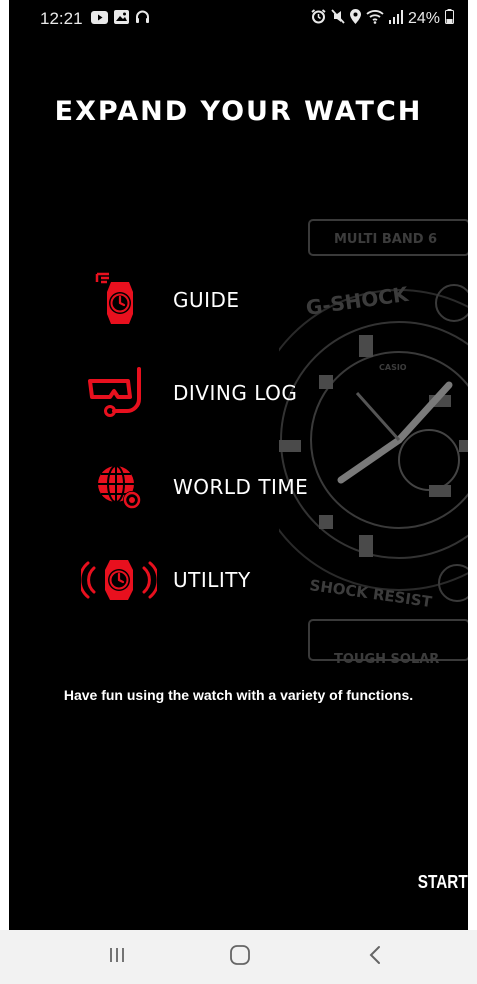  I want to click on location-icon, so click(355, 19).